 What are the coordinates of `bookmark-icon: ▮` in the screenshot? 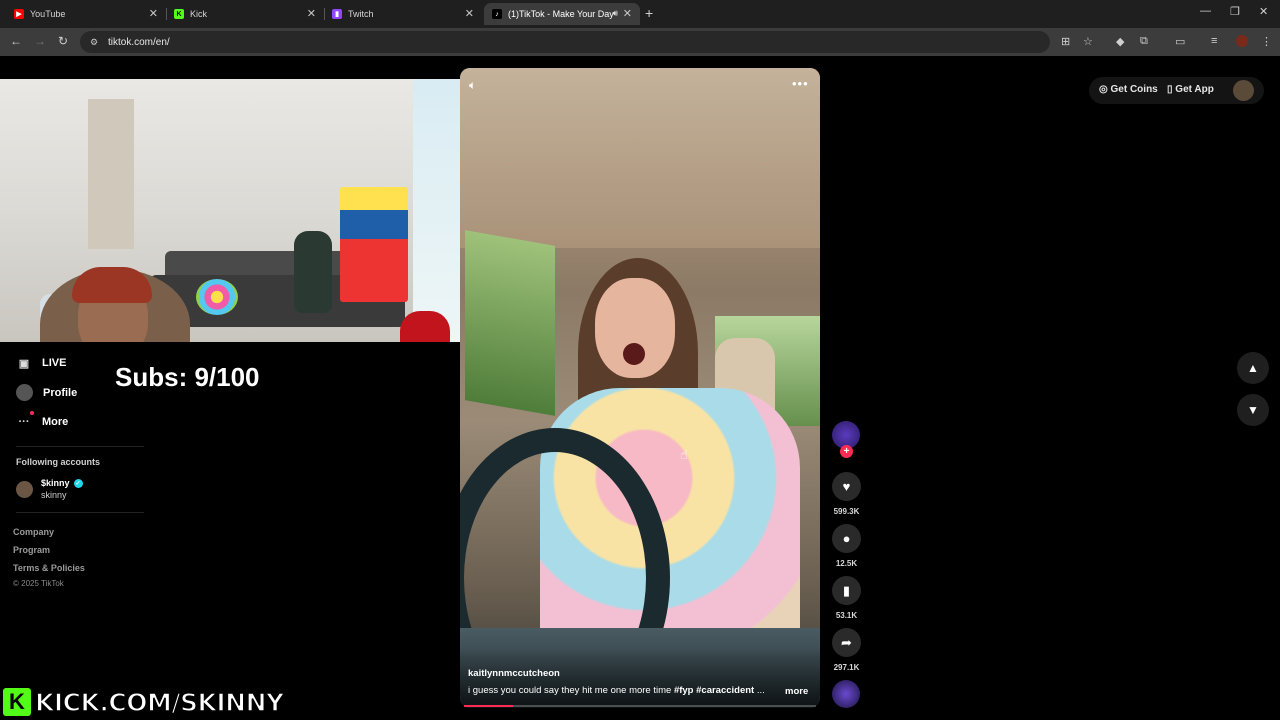 It's located at (846, 590).